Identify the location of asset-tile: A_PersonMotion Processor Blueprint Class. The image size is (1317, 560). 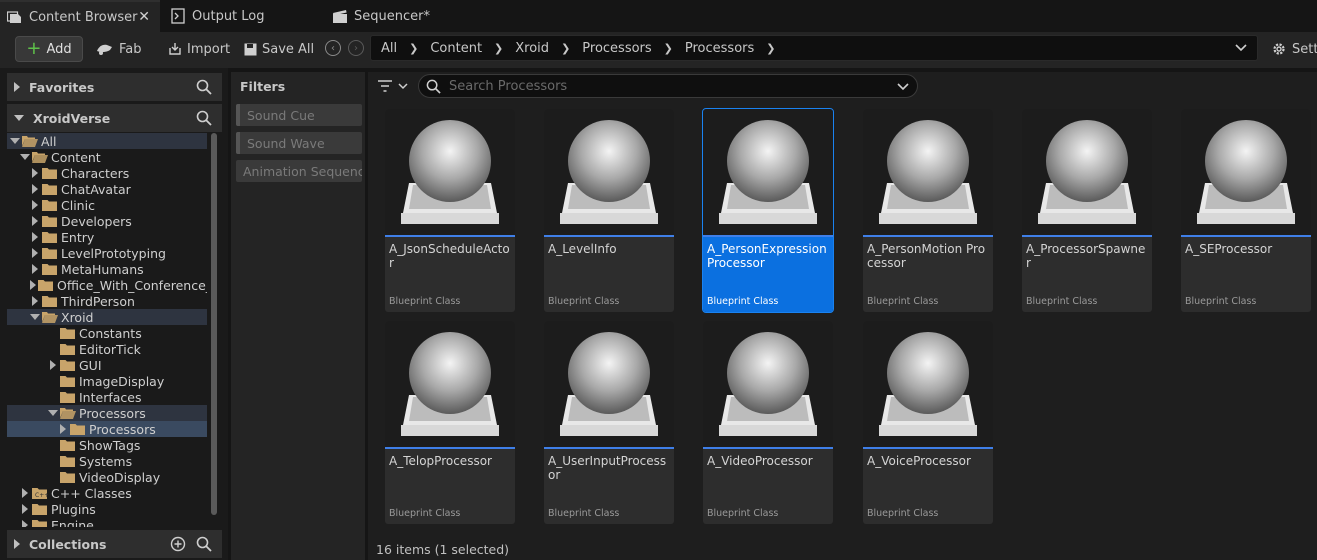
(928, 210).